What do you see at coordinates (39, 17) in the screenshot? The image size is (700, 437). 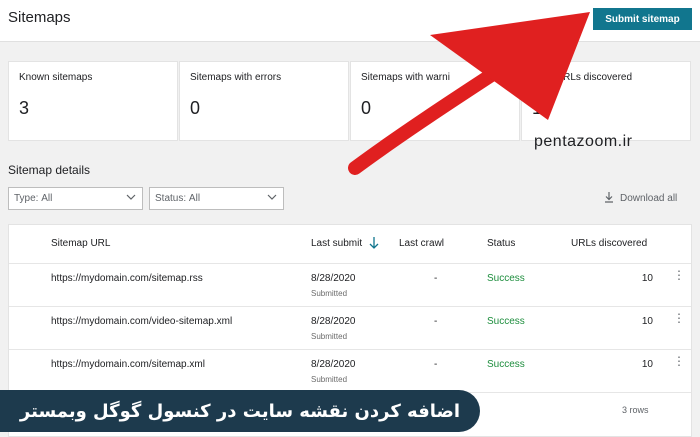 I see `page-title: Sitemaps` at bounding box center [39, 17].